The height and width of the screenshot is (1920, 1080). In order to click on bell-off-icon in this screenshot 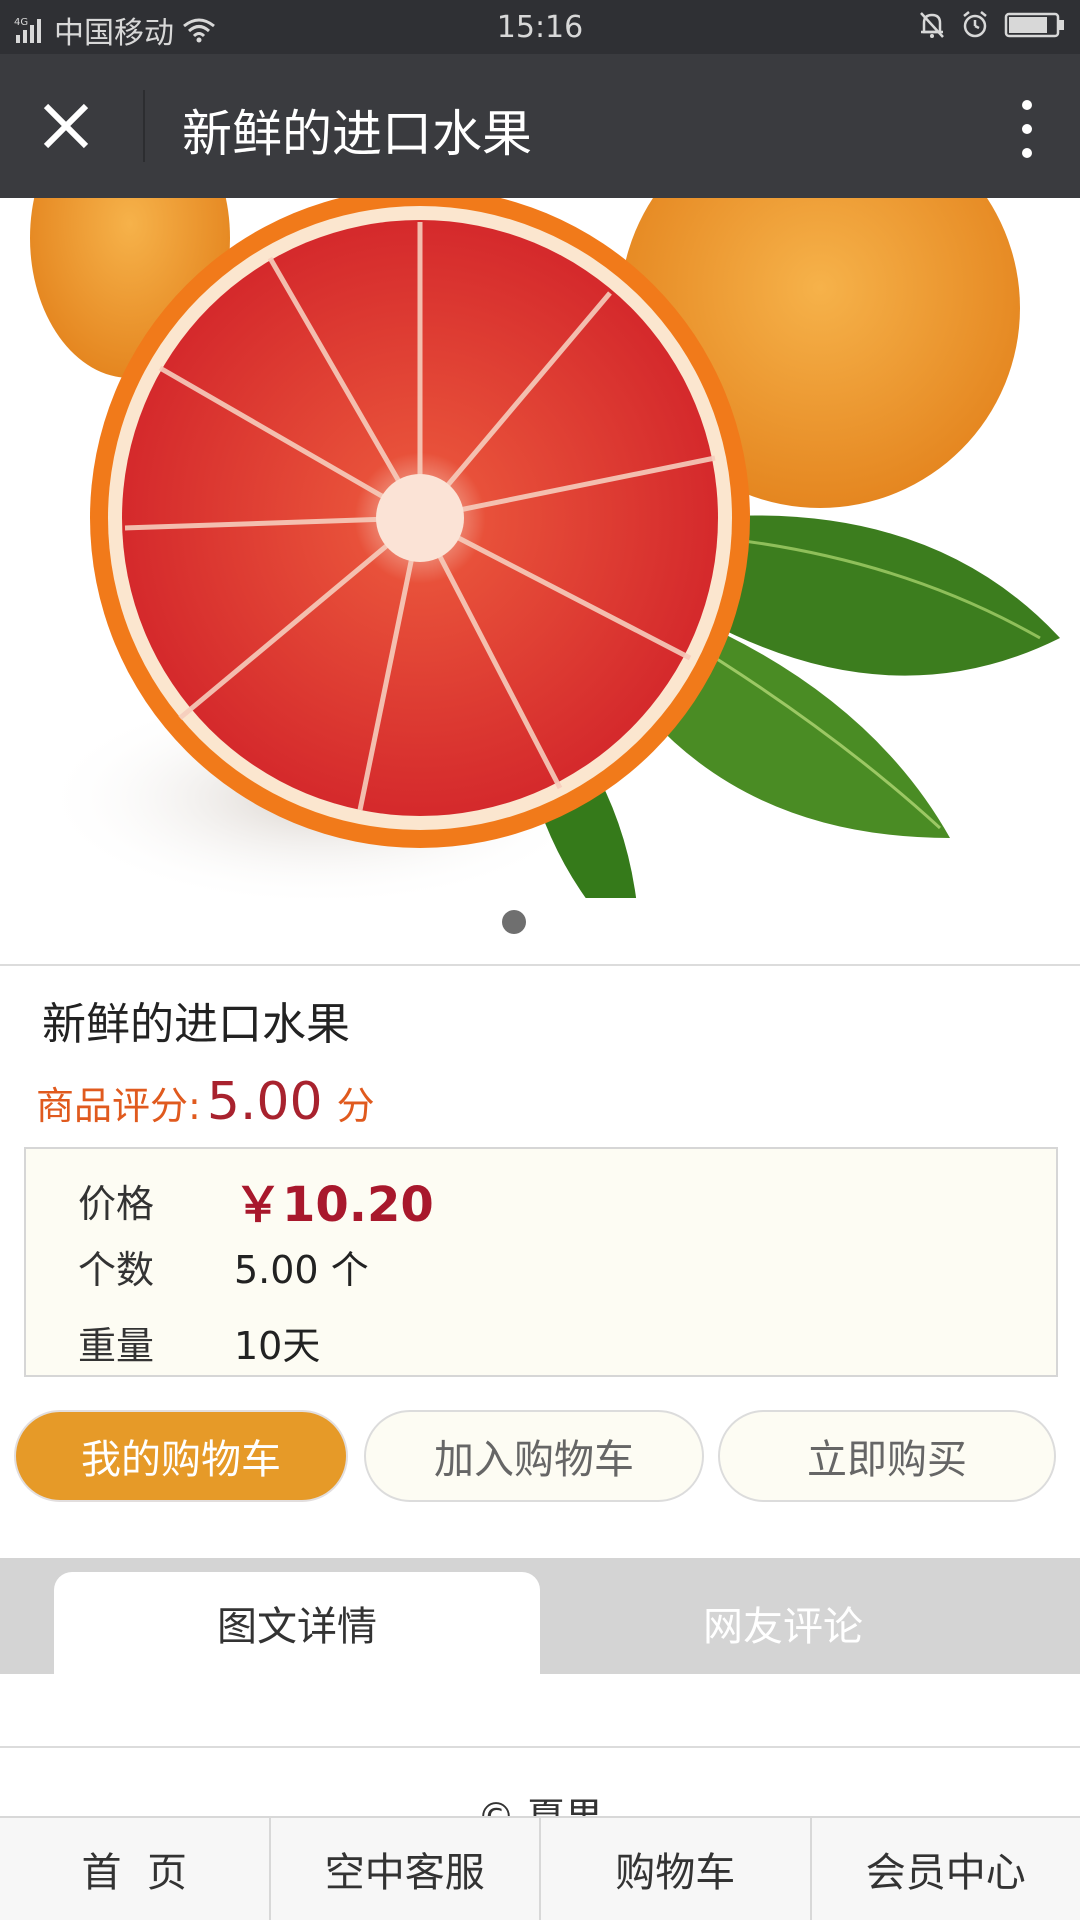, I will do `click(932, 25)`.